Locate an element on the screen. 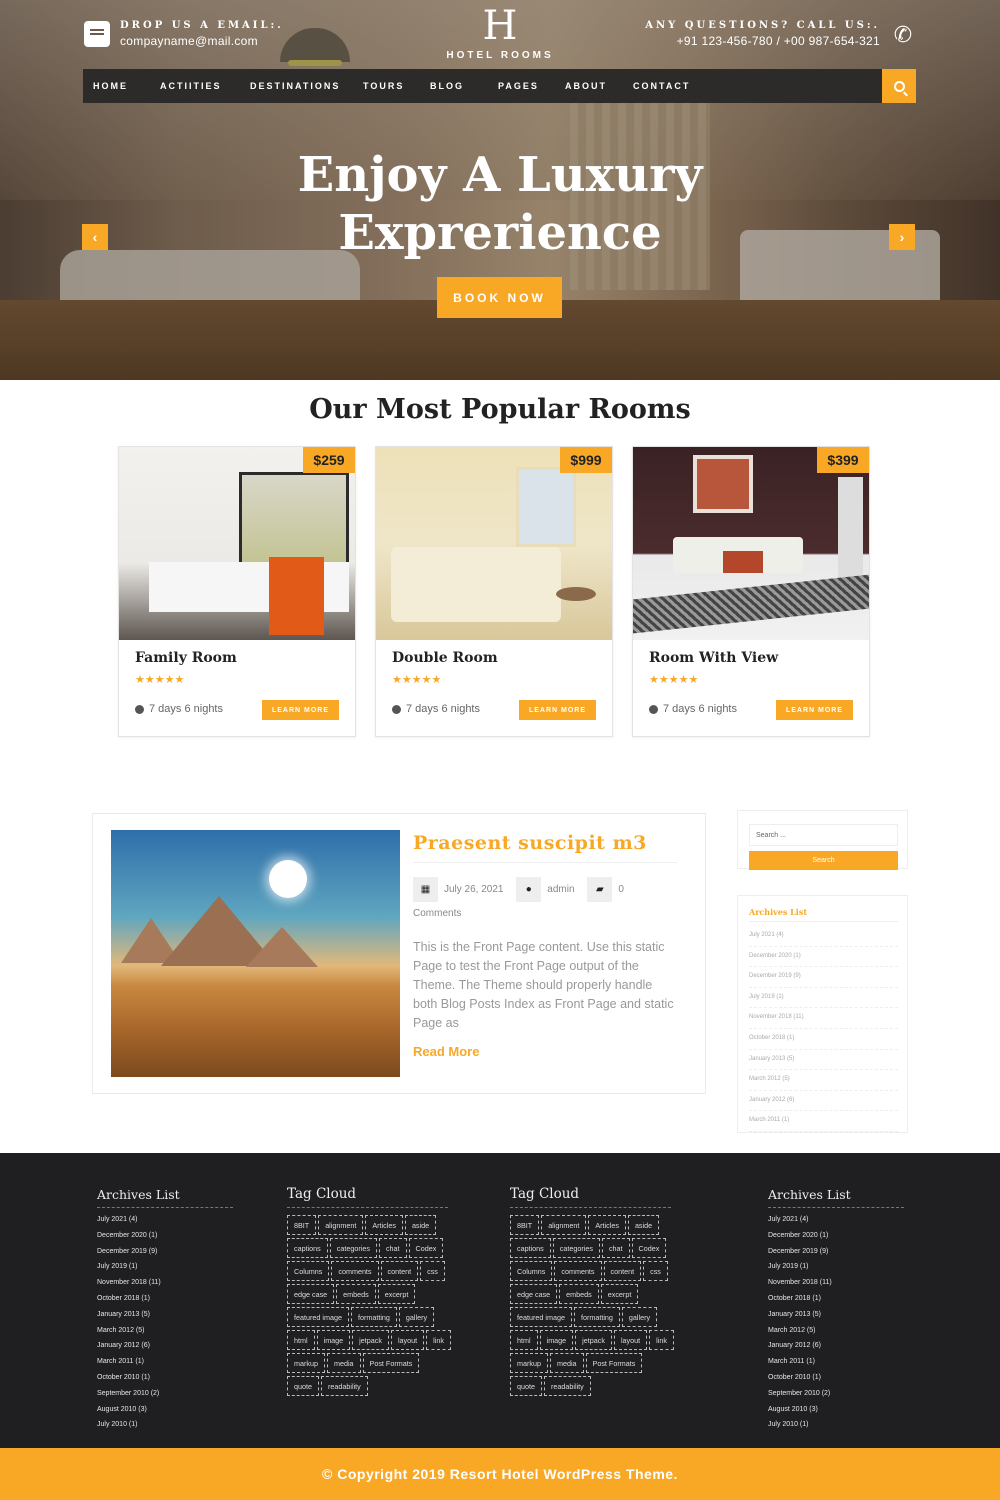  room-name: Family Room is located at coordinates (186, 658).